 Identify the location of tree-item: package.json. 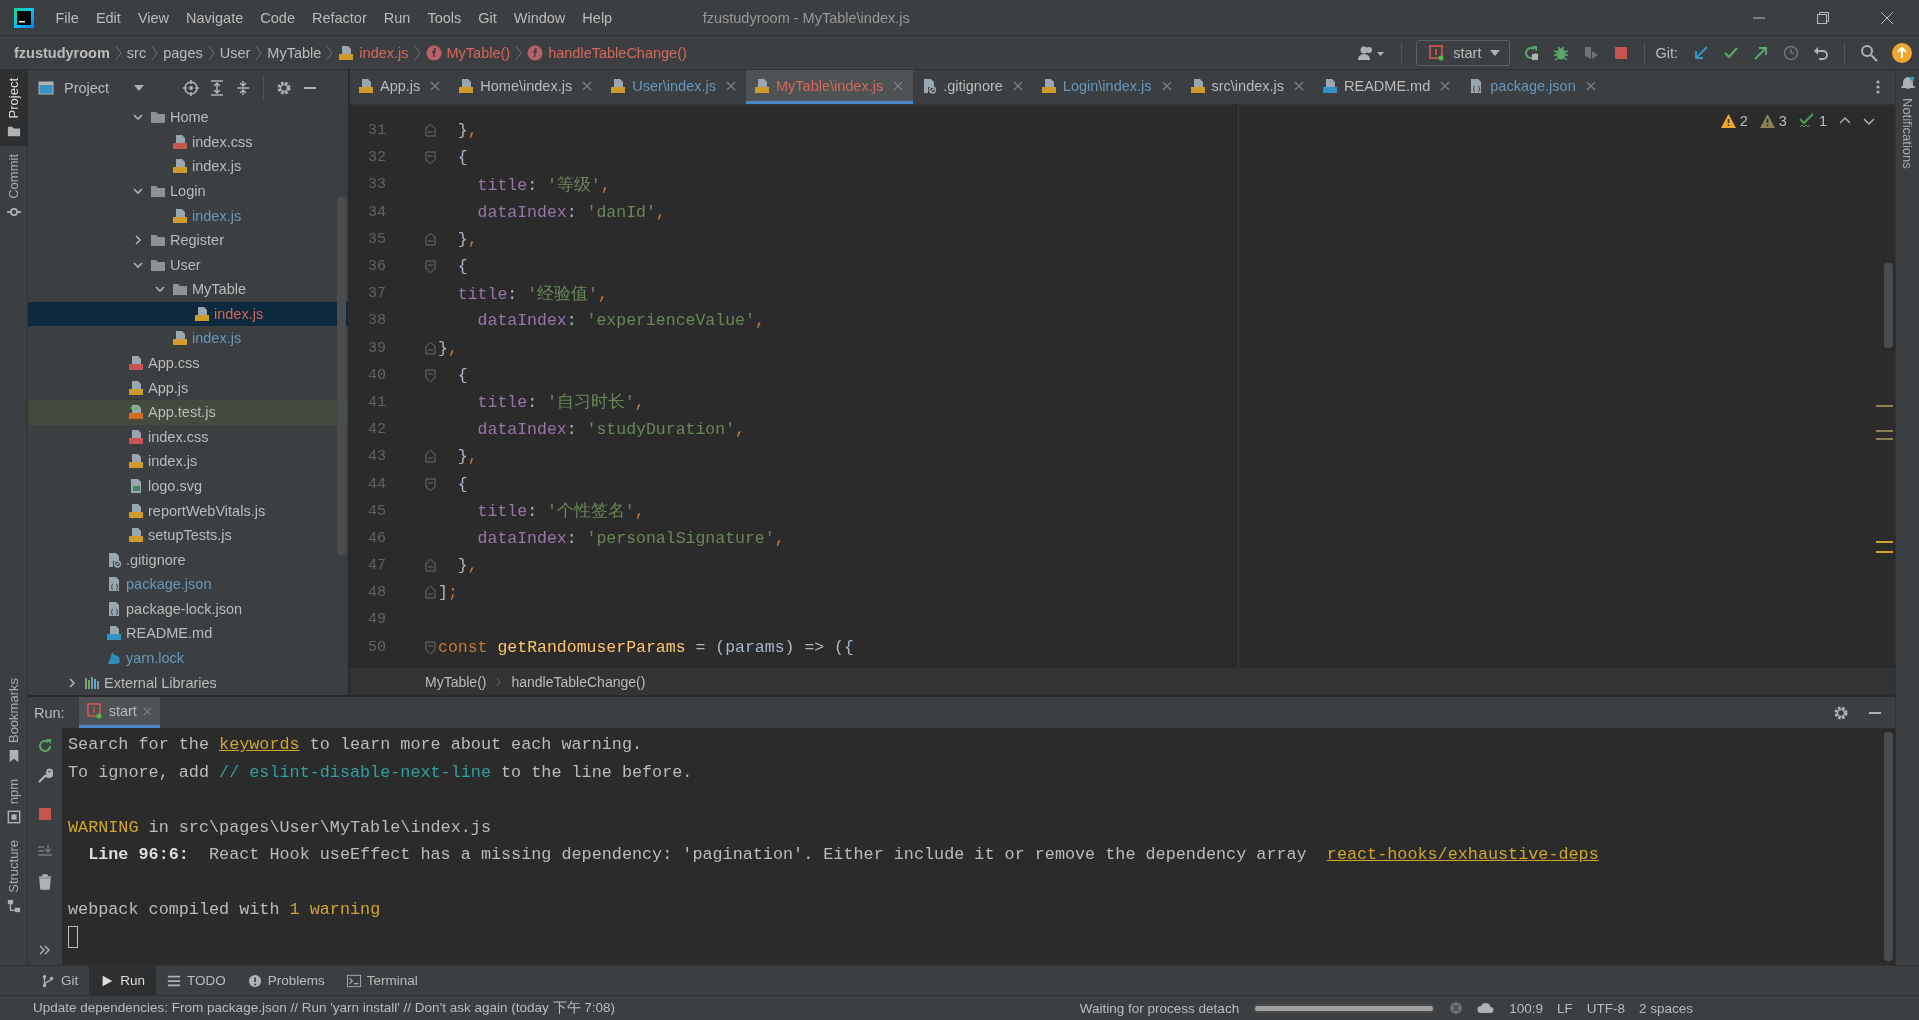
(188, 584).